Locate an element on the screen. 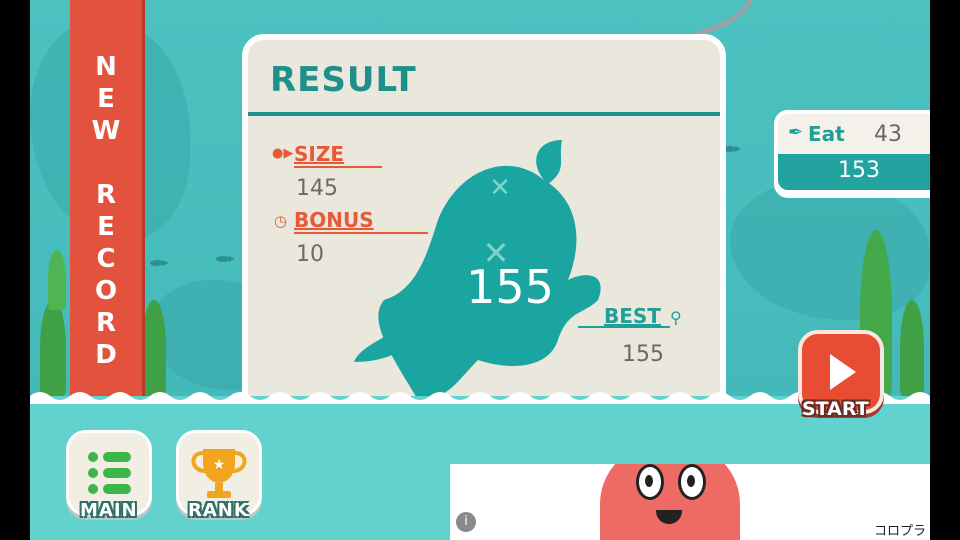 The height and width of the screenshot is (540, 960). start-caption: START is located at coordinates (835, 409).